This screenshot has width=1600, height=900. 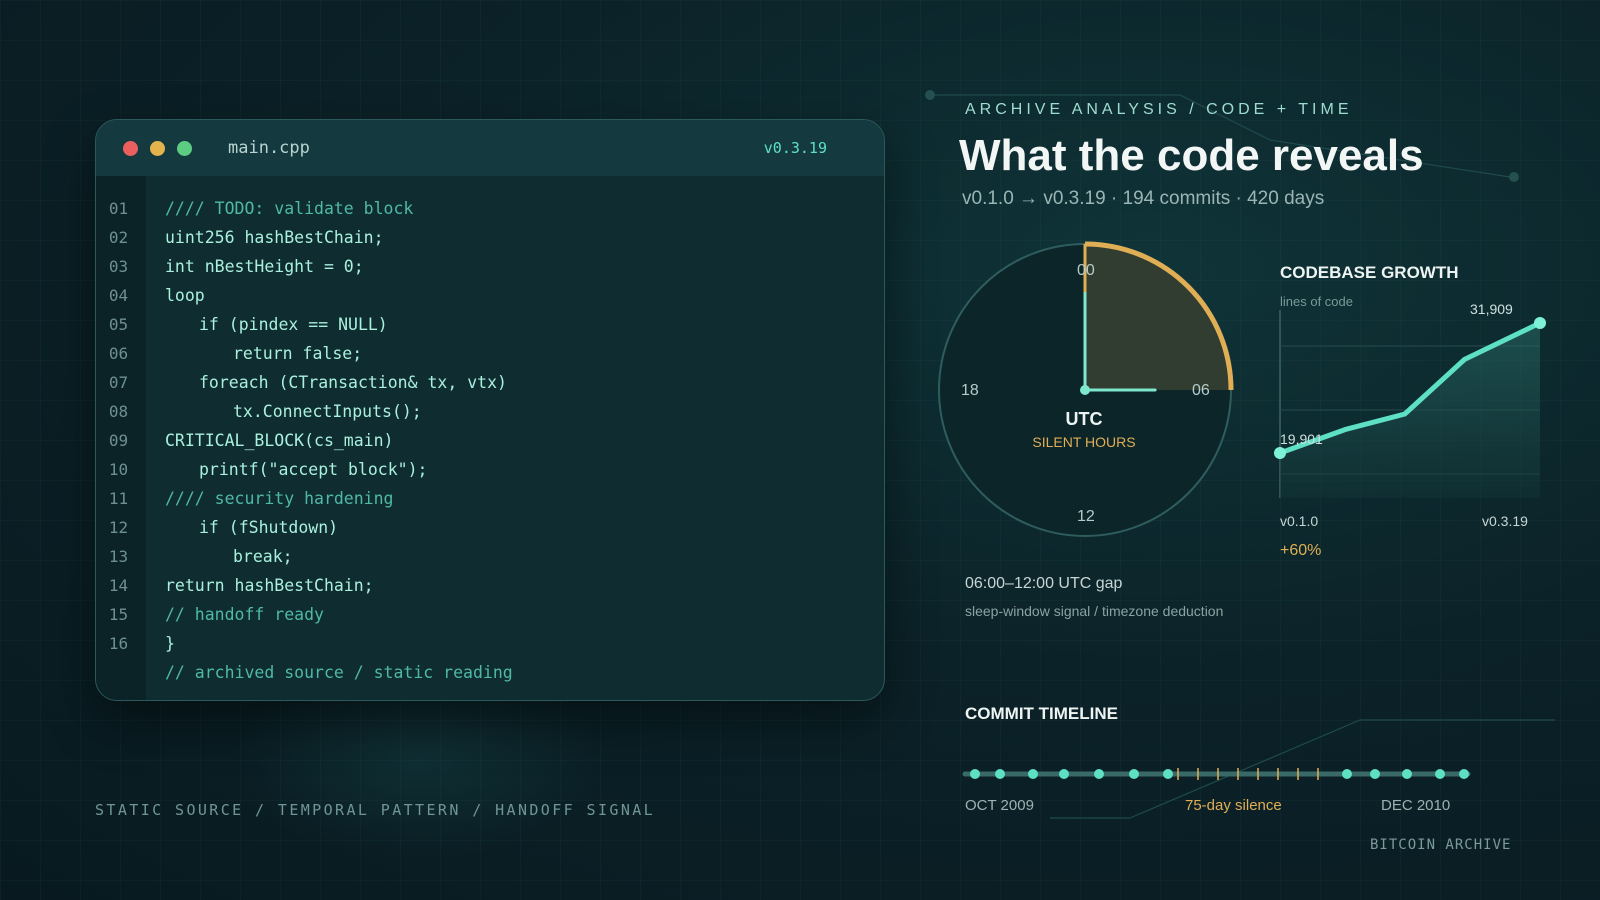 I want to click on commit-timeline, so click(x=1216, y=774).